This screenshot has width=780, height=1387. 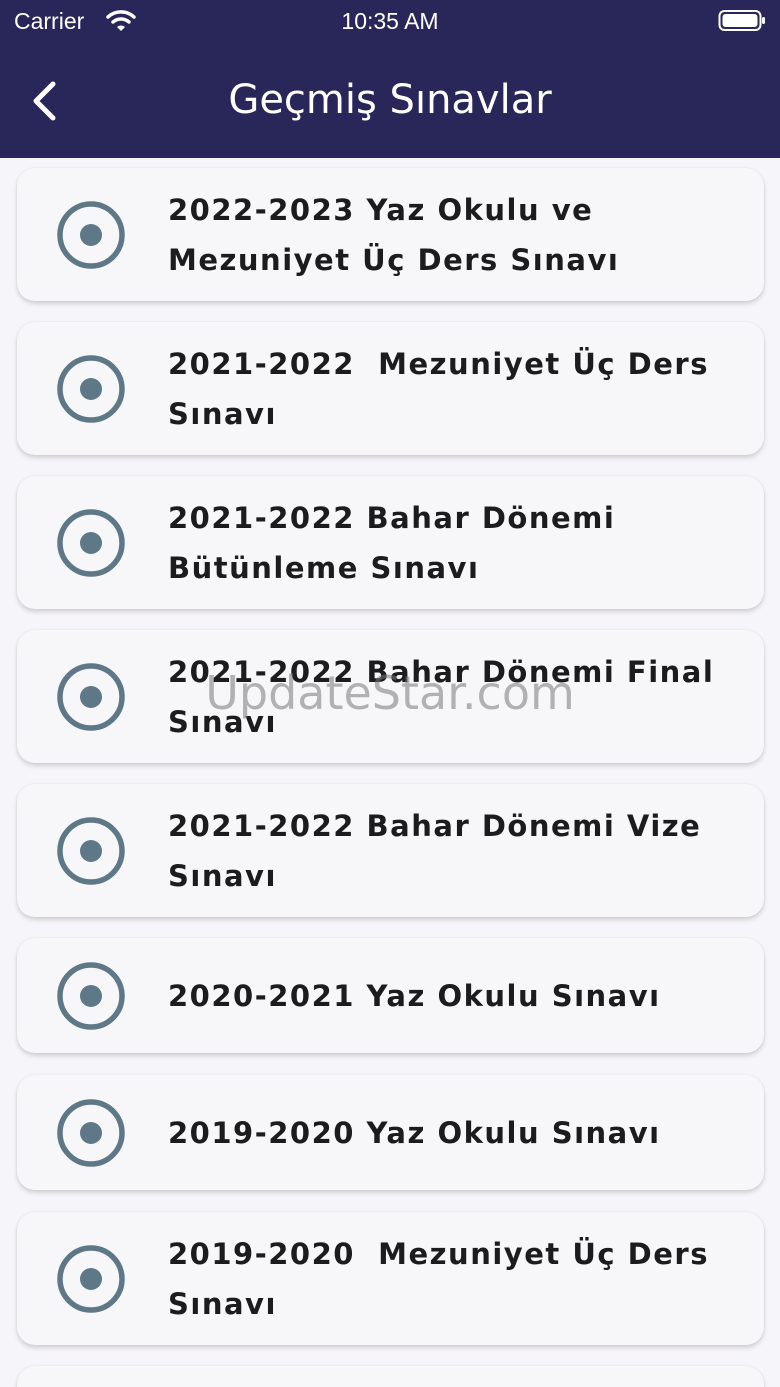 I want to click on page-title: Geçmiş Sınavlar, so click(x=390, y=100).